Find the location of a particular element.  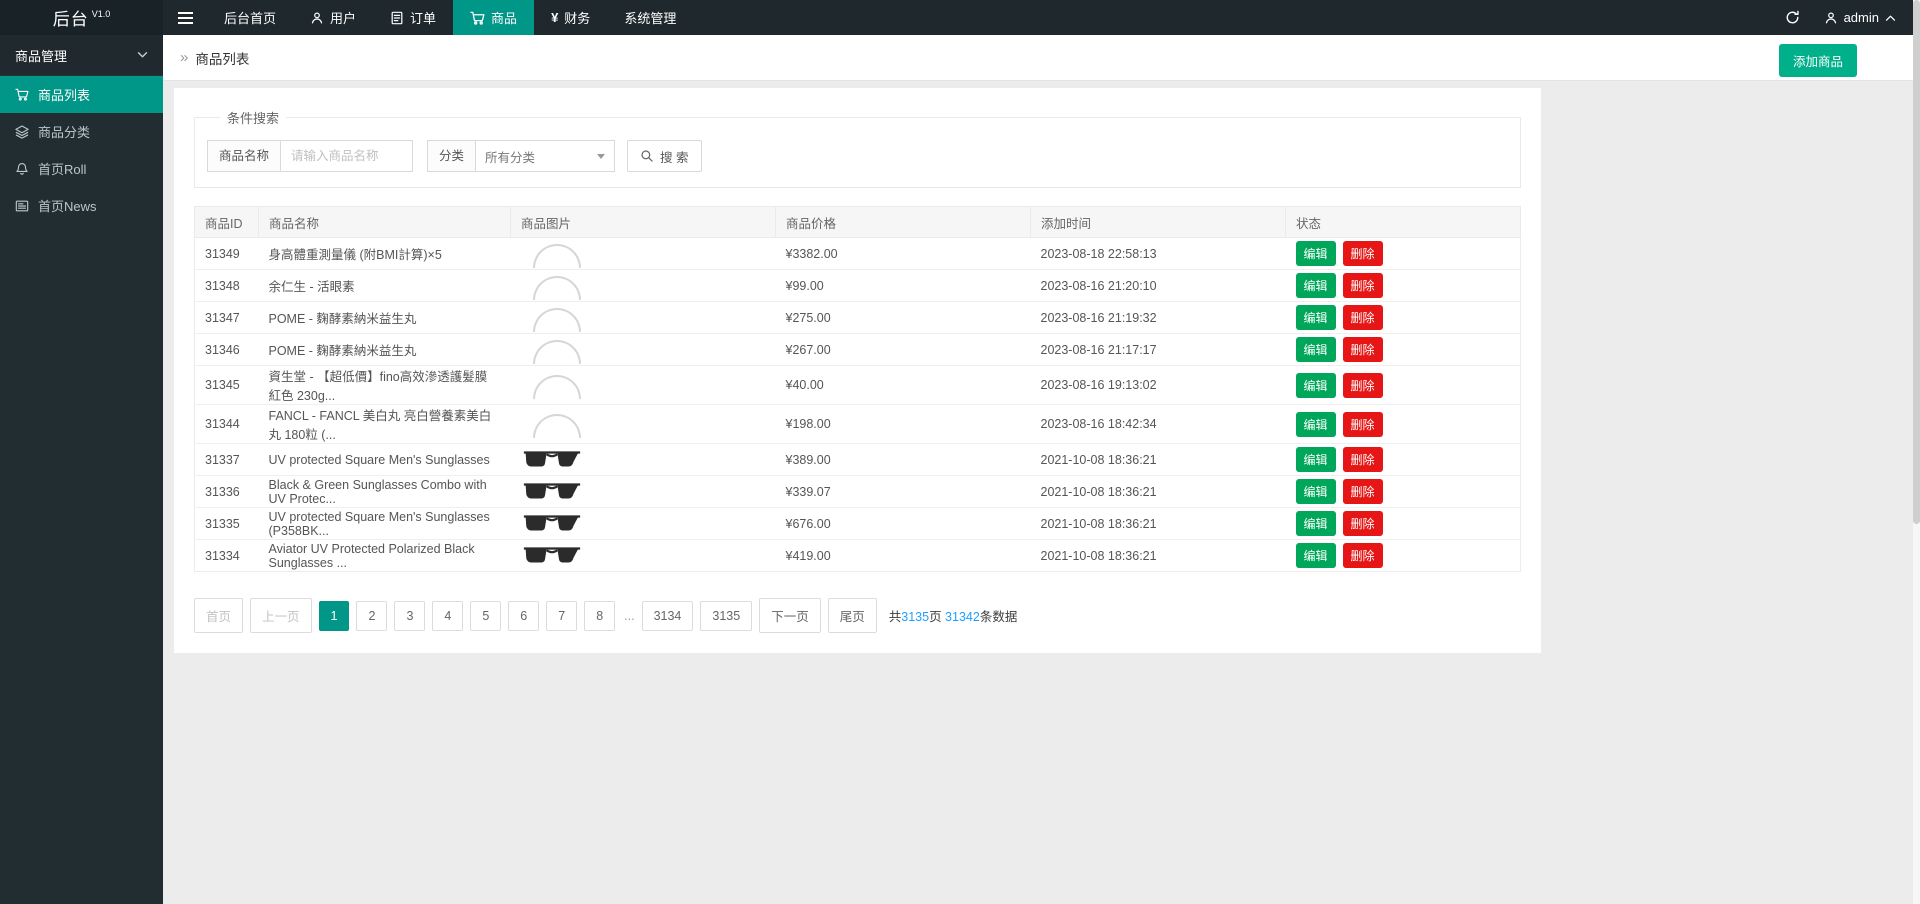

product-price: ¥419.00 is located at coordinates (903, 555).